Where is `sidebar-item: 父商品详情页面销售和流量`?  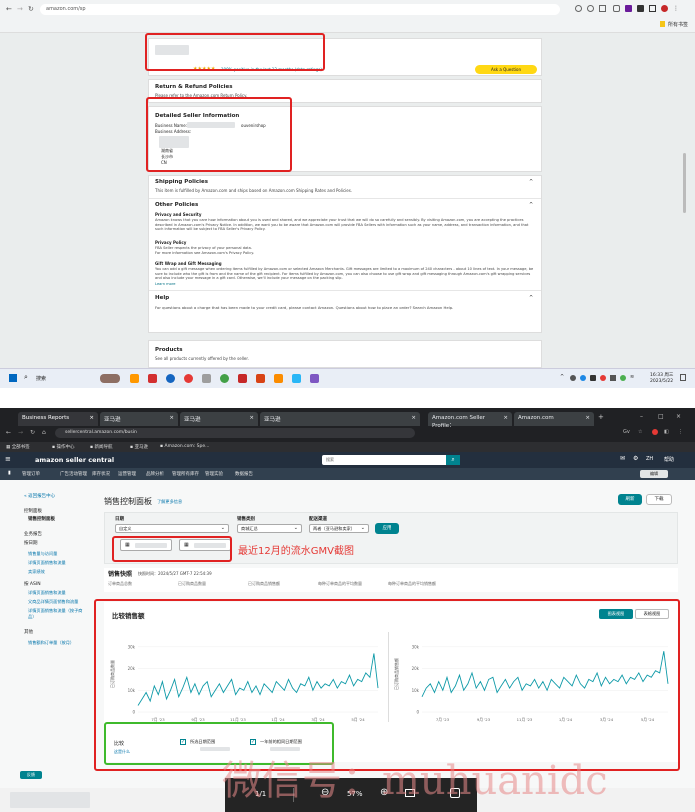
sidebar-item: 父商品详情页面销售和流量 is located at coordinates (53, 602).